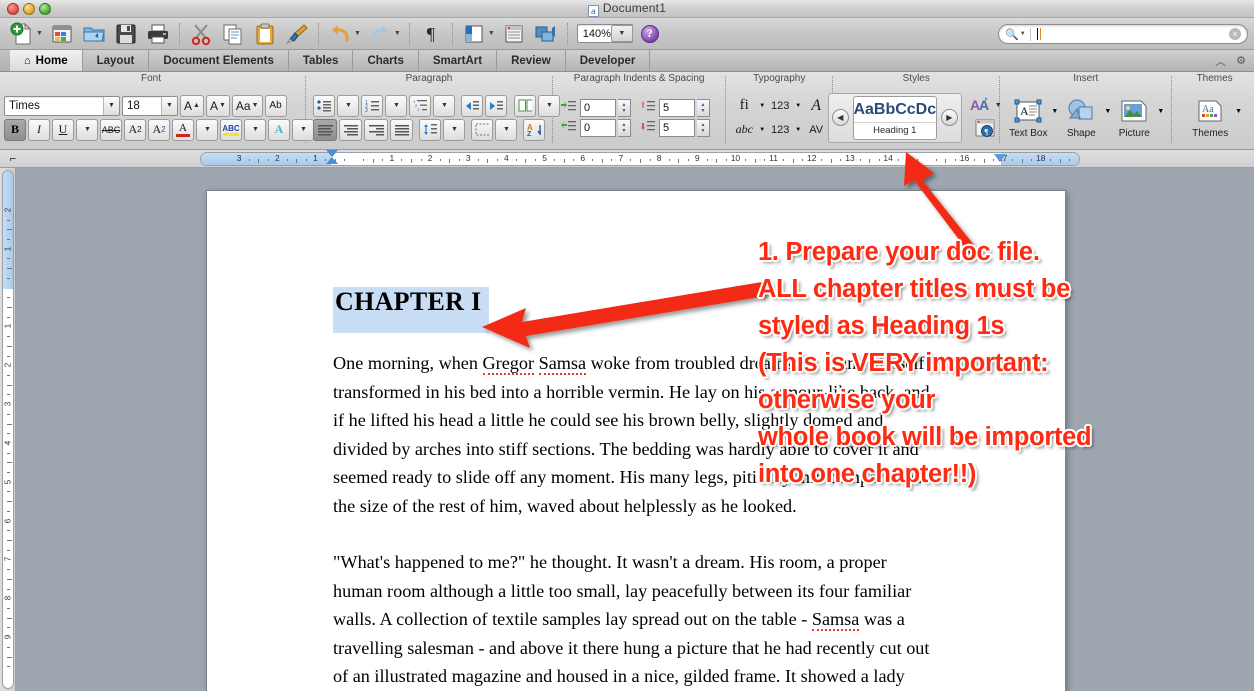 The image size is (1254, 691). Describe the element at coordinates (677, 127) in the screenshot. I see `space-after-input: 5` at that location.